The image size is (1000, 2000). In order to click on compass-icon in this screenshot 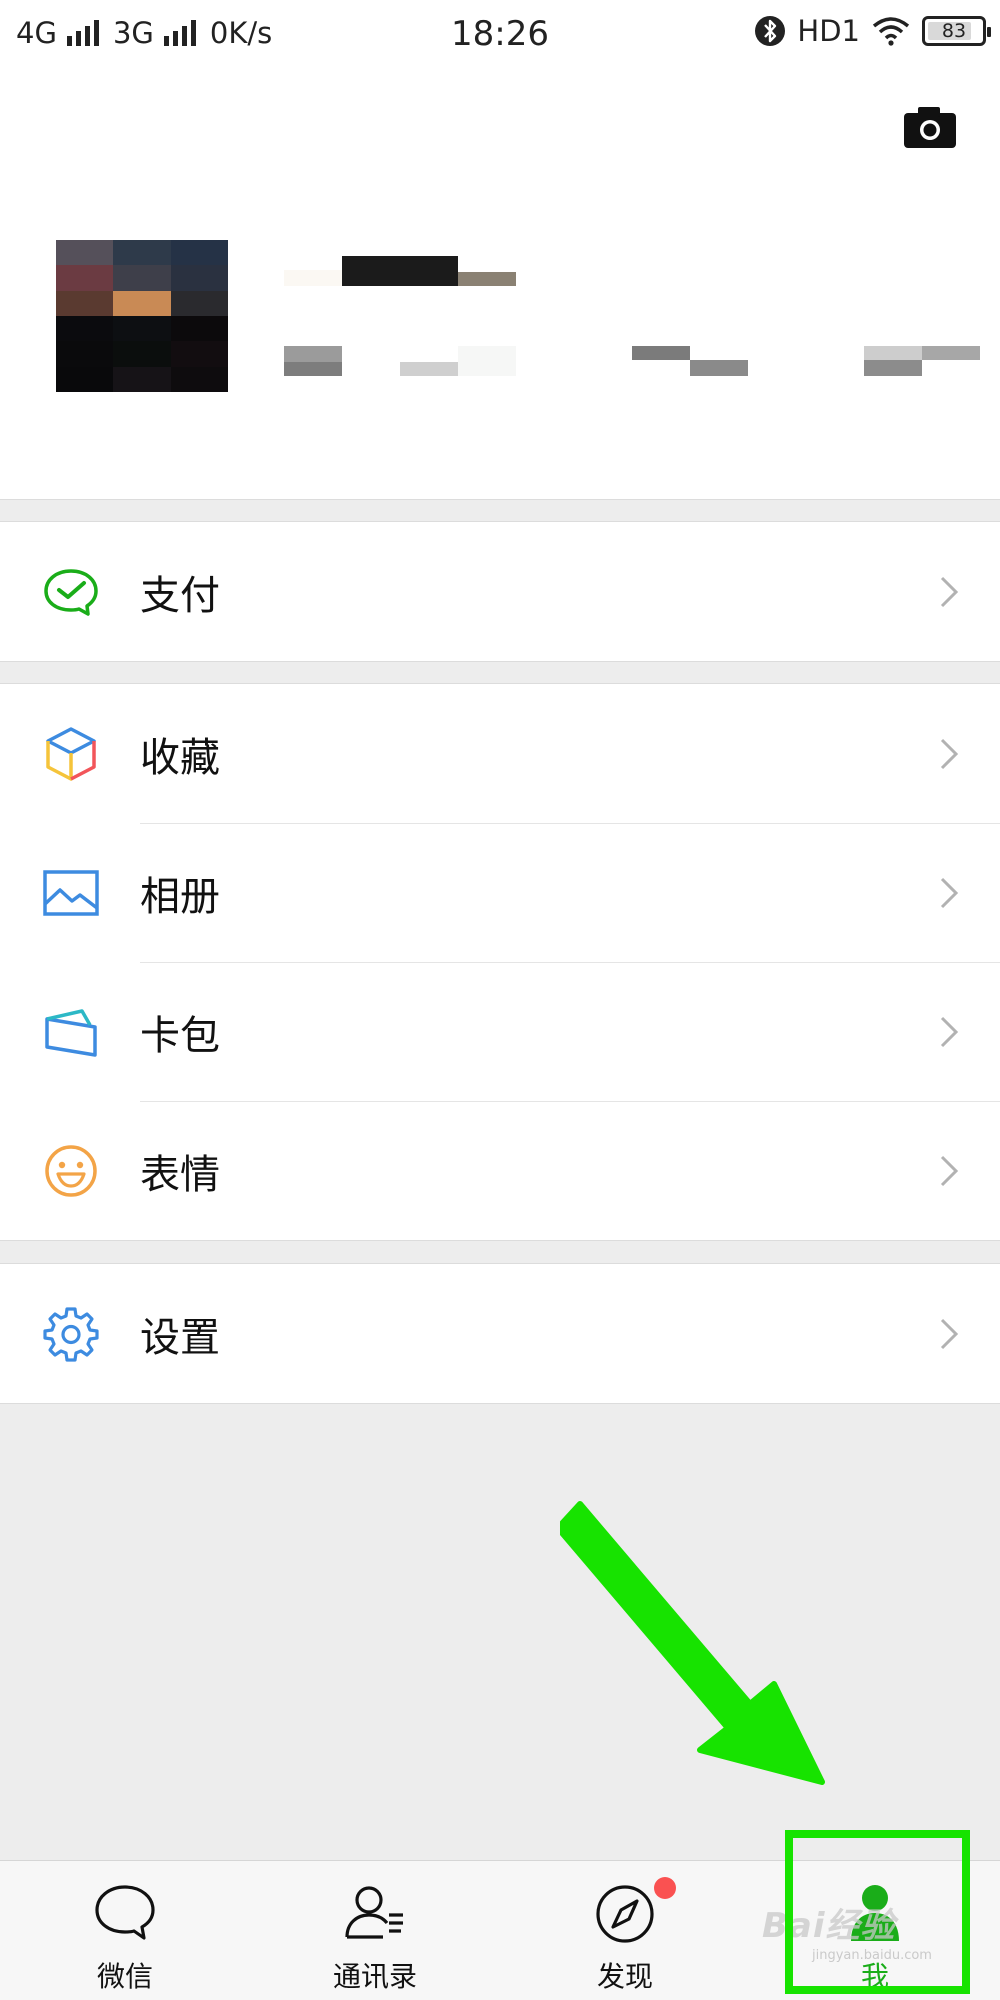, I will do `click(625, 1914)`.